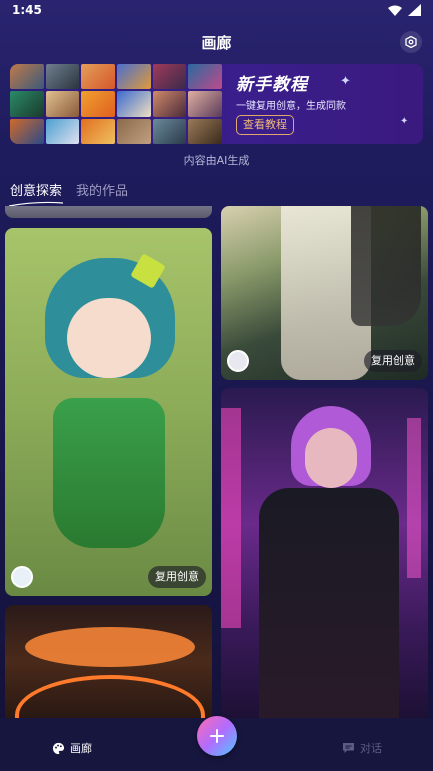 This screenshot has height=771, width=433. I want to click on app-header: 画廊, so click(216, 42).